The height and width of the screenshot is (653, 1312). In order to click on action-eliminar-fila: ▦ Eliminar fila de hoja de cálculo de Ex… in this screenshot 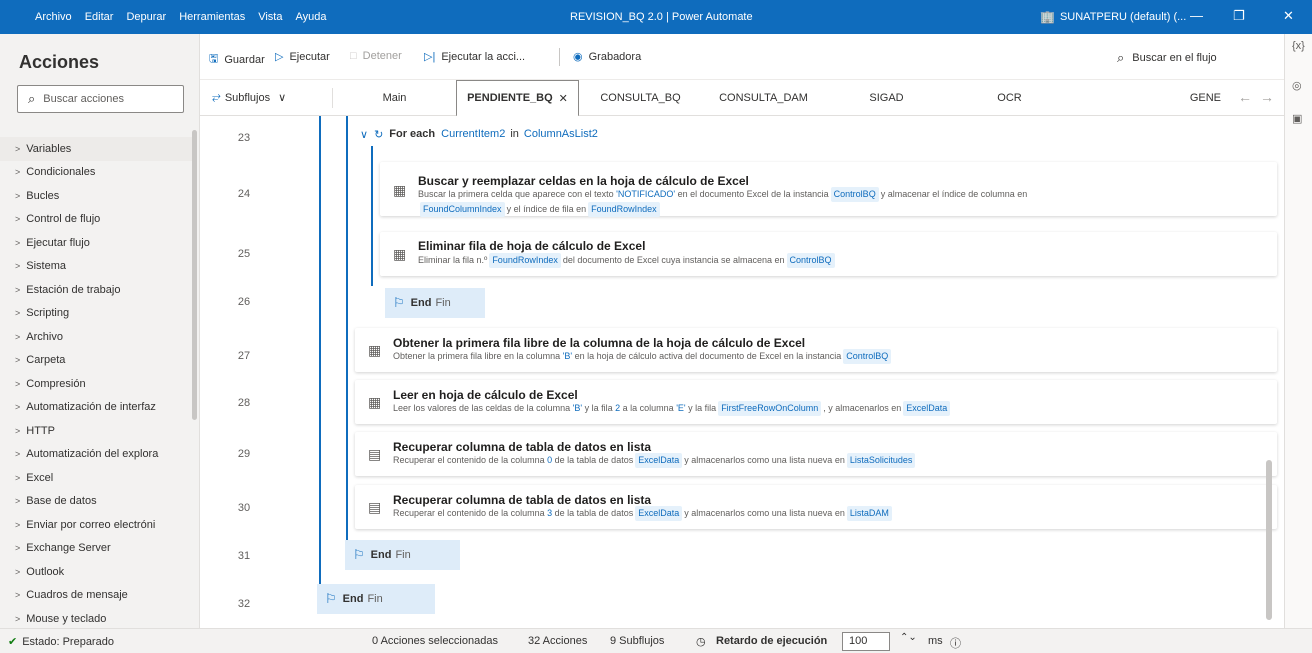, I will do `click(828, 254)`.